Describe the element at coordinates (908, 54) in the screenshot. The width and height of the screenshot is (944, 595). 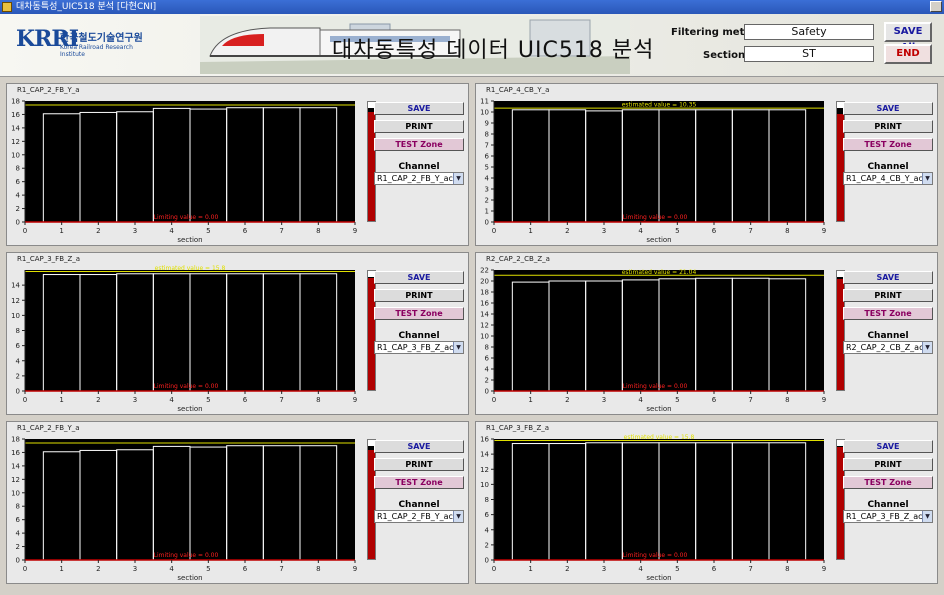
I see `end-button: END` at that location.